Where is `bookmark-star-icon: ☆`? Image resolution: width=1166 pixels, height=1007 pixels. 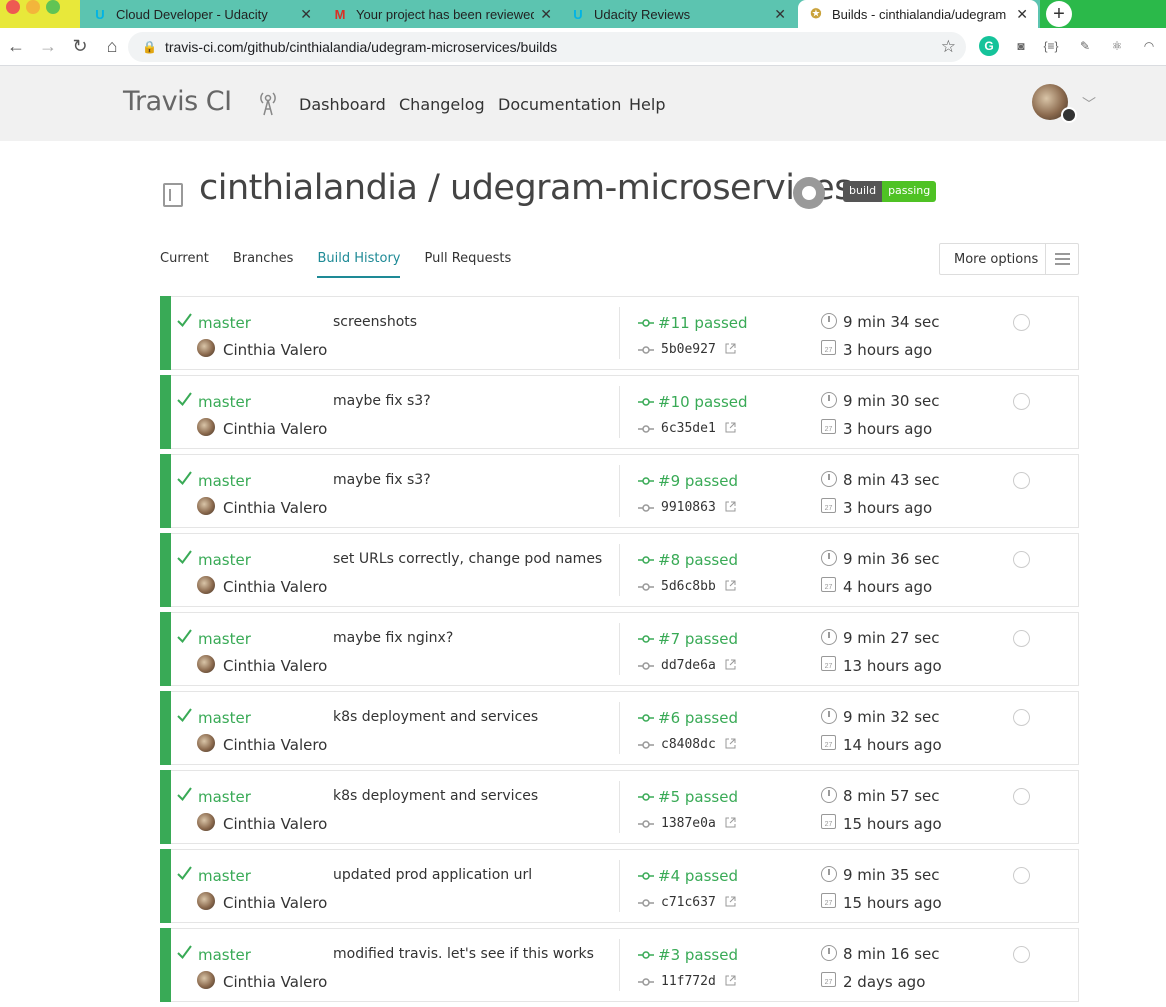
bookmark-star-icon: ☆ is located at coordinates (948, 47).